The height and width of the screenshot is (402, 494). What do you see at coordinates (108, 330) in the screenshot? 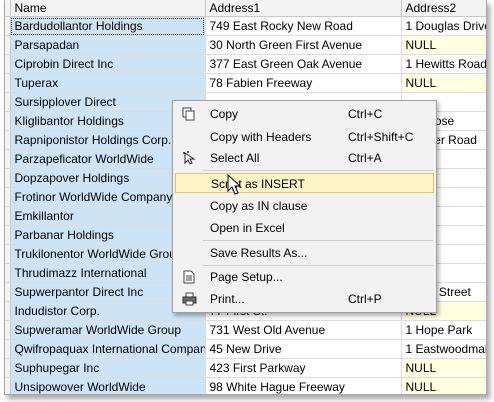
I see `cell-name: Supweramar WorldWide Group` at bounding box center [108, 330].